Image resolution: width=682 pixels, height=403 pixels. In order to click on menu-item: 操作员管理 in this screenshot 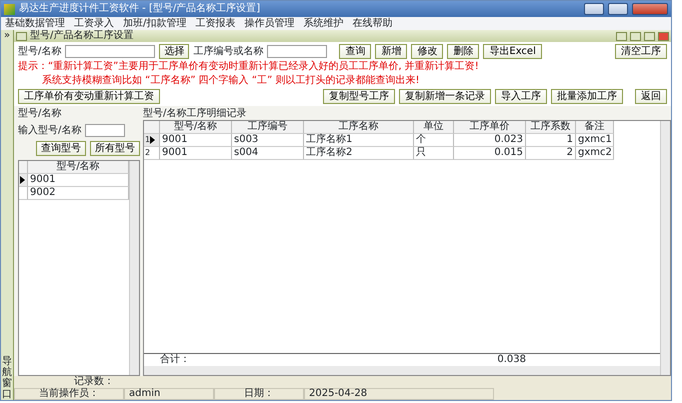, I will do `click(269, 24)`.